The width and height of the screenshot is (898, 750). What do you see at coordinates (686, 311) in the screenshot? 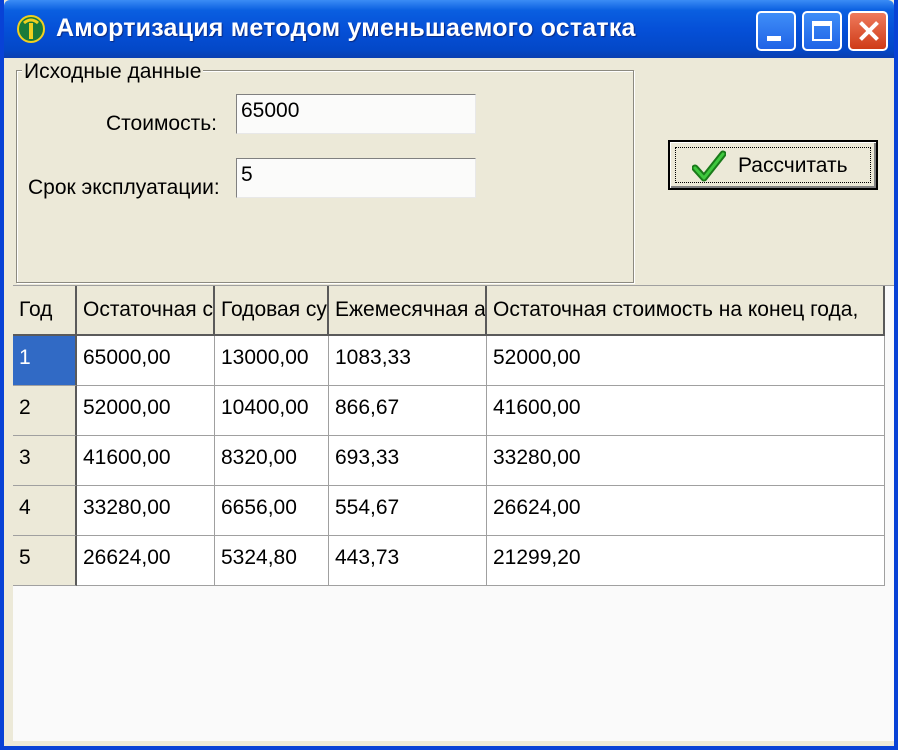
I see `column-header-residual-end: Остаточная стоимость на конец года,` at bounding box center [686, 311].